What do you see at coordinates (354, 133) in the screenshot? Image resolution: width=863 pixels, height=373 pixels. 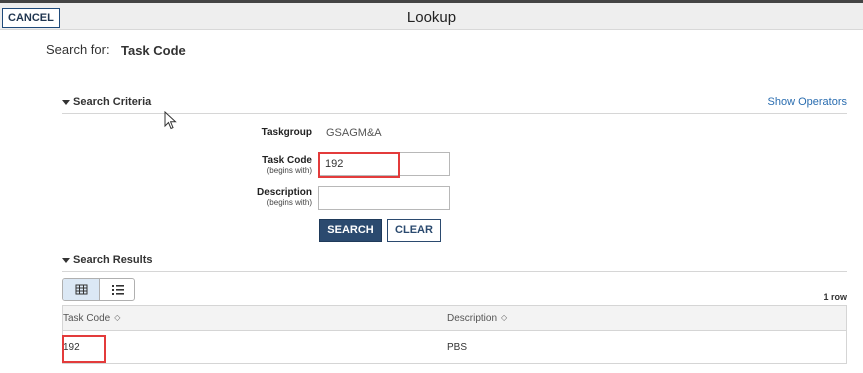 I see `taskgroup-value: GSAGM&A` at bounding box center [354, 133].